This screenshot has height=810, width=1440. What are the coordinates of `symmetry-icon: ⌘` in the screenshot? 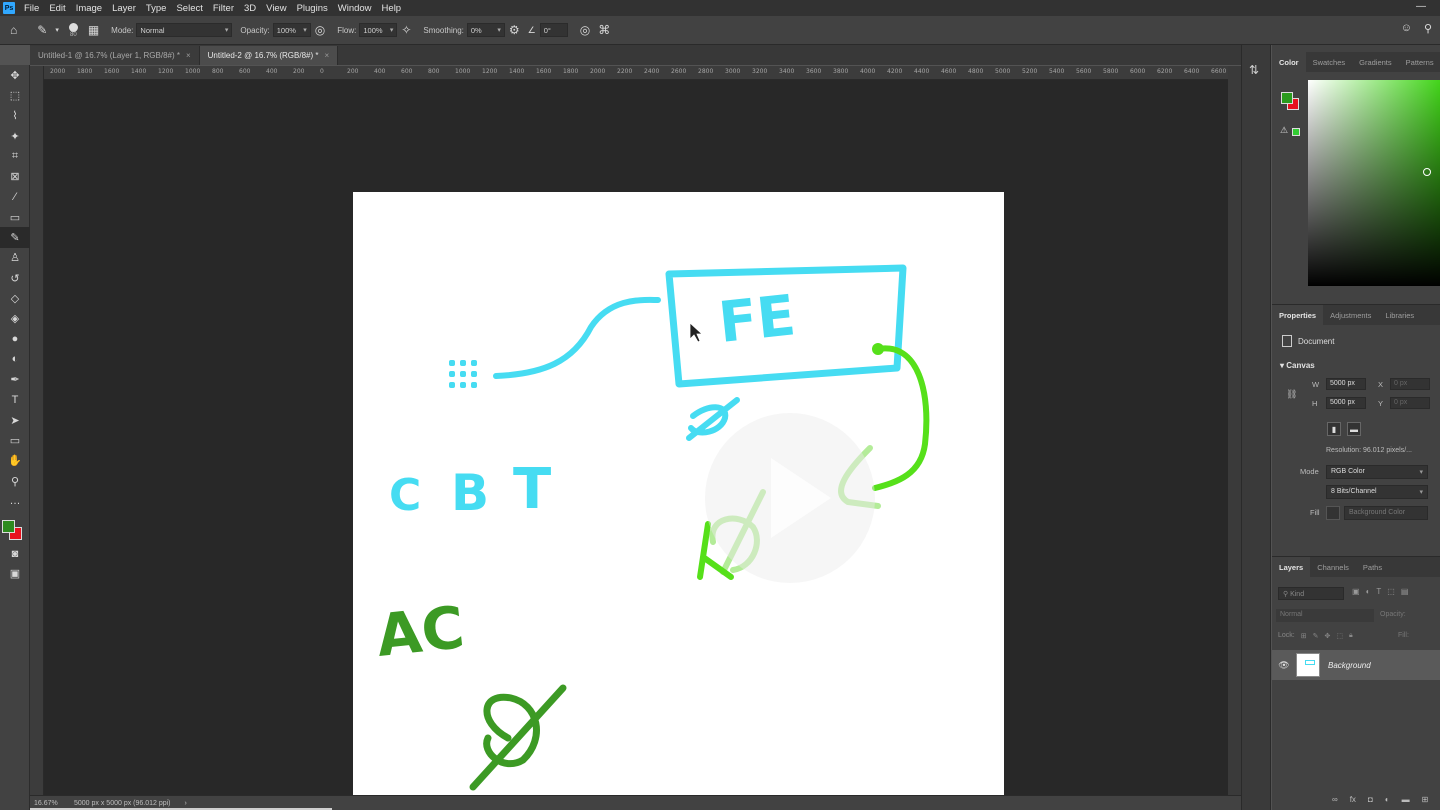 It's located at (604, 30).